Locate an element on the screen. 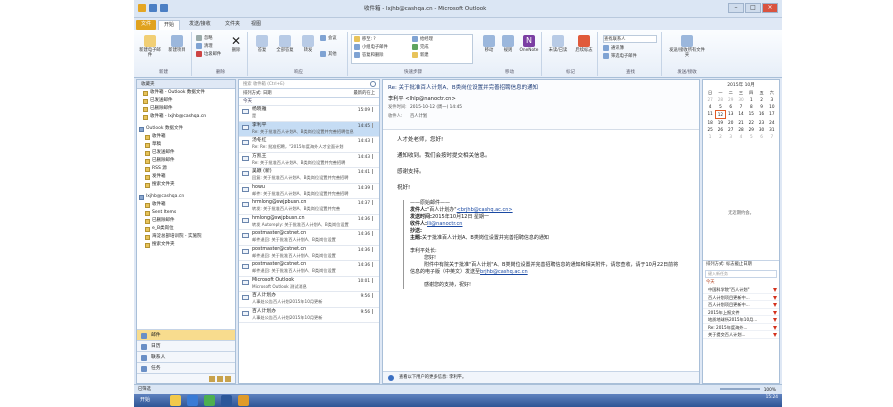  tab-folder: 文件夹 is located at coordinates (232, 25).